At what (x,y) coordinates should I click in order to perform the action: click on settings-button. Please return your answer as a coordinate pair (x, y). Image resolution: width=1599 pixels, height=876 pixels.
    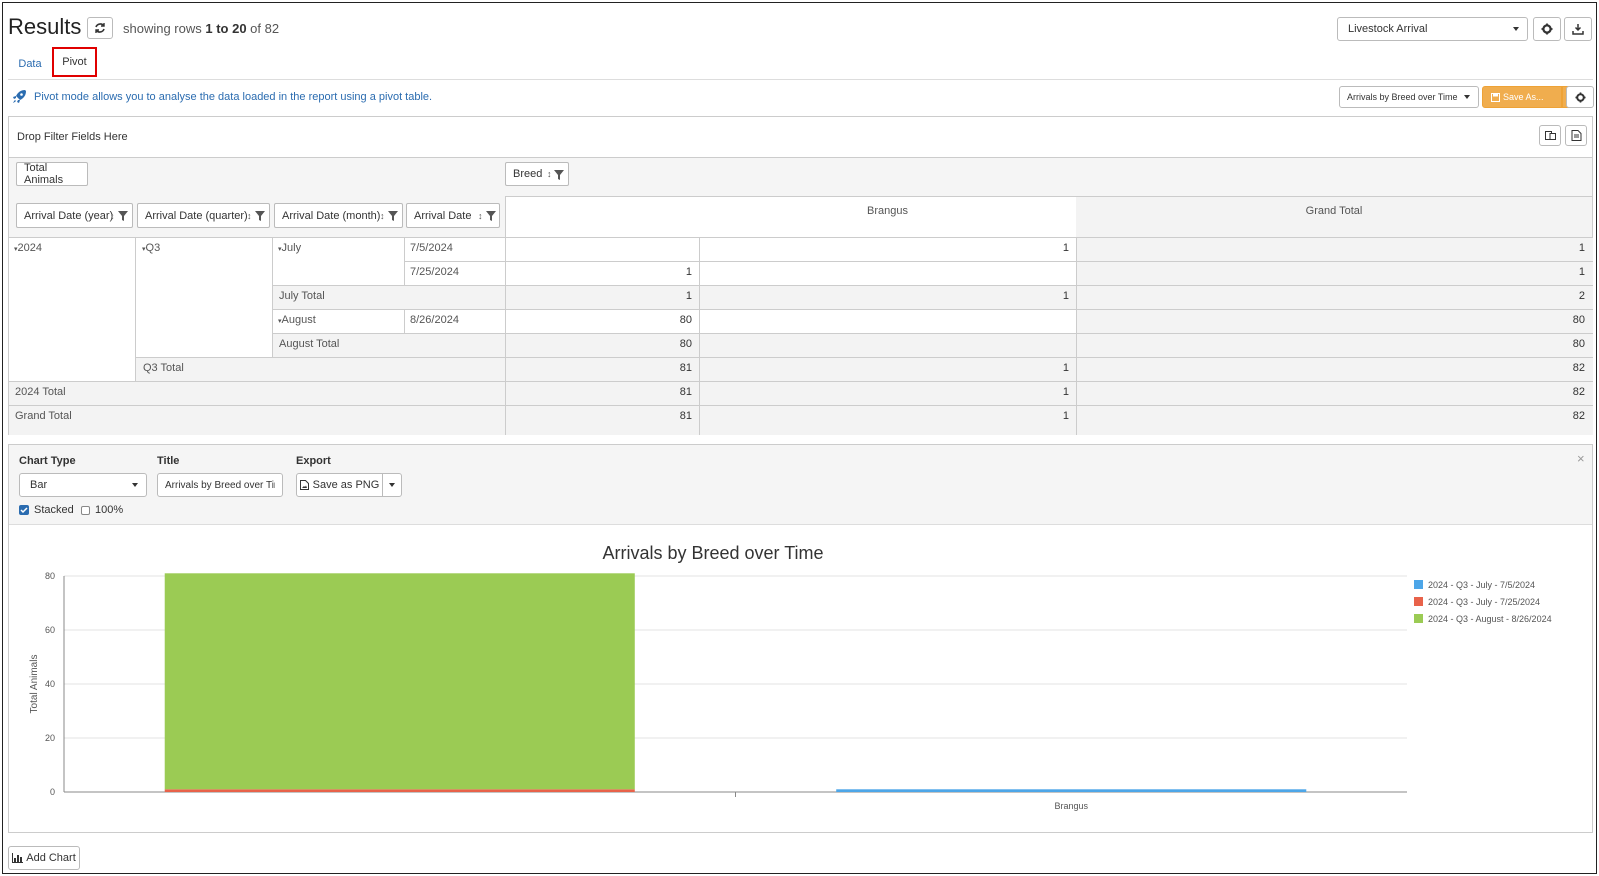
    Looking at the image, I should click on (1547, 29).